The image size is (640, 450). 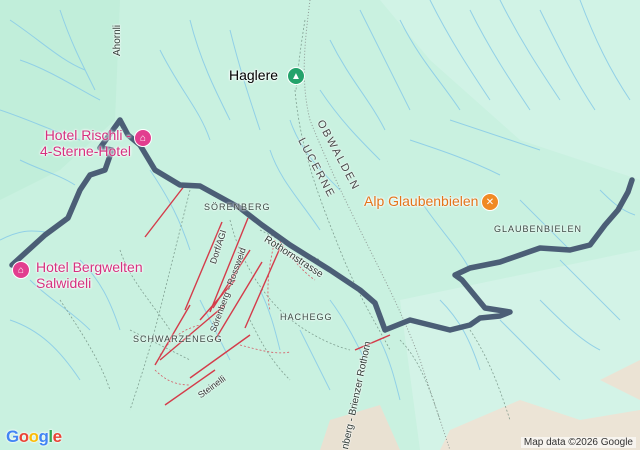 What do you see at coordinates (421, 201) in the screenshot?
I see `poi-label-alp-glaubenbielen: Alp Glaubenbielen` at bounding box center [421, 201].